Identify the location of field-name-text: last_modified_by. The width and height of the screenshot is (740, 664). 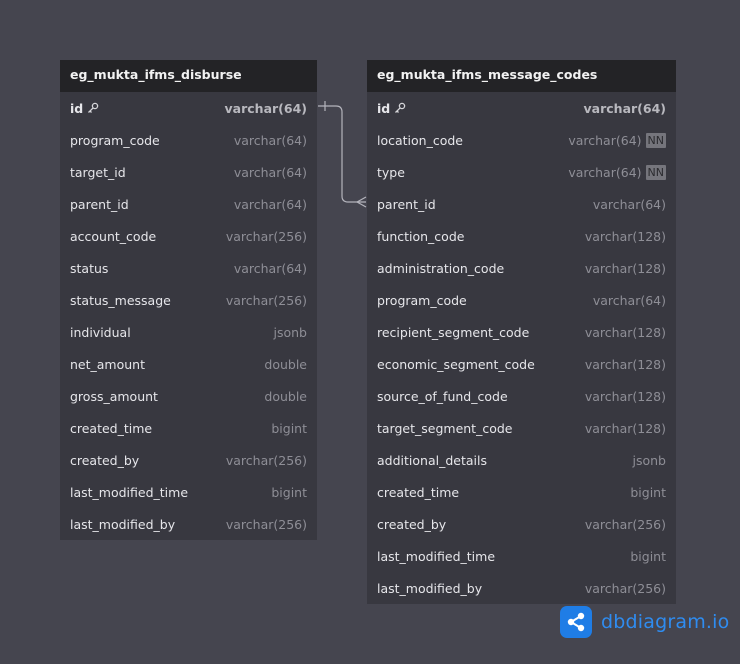
(430, 588).